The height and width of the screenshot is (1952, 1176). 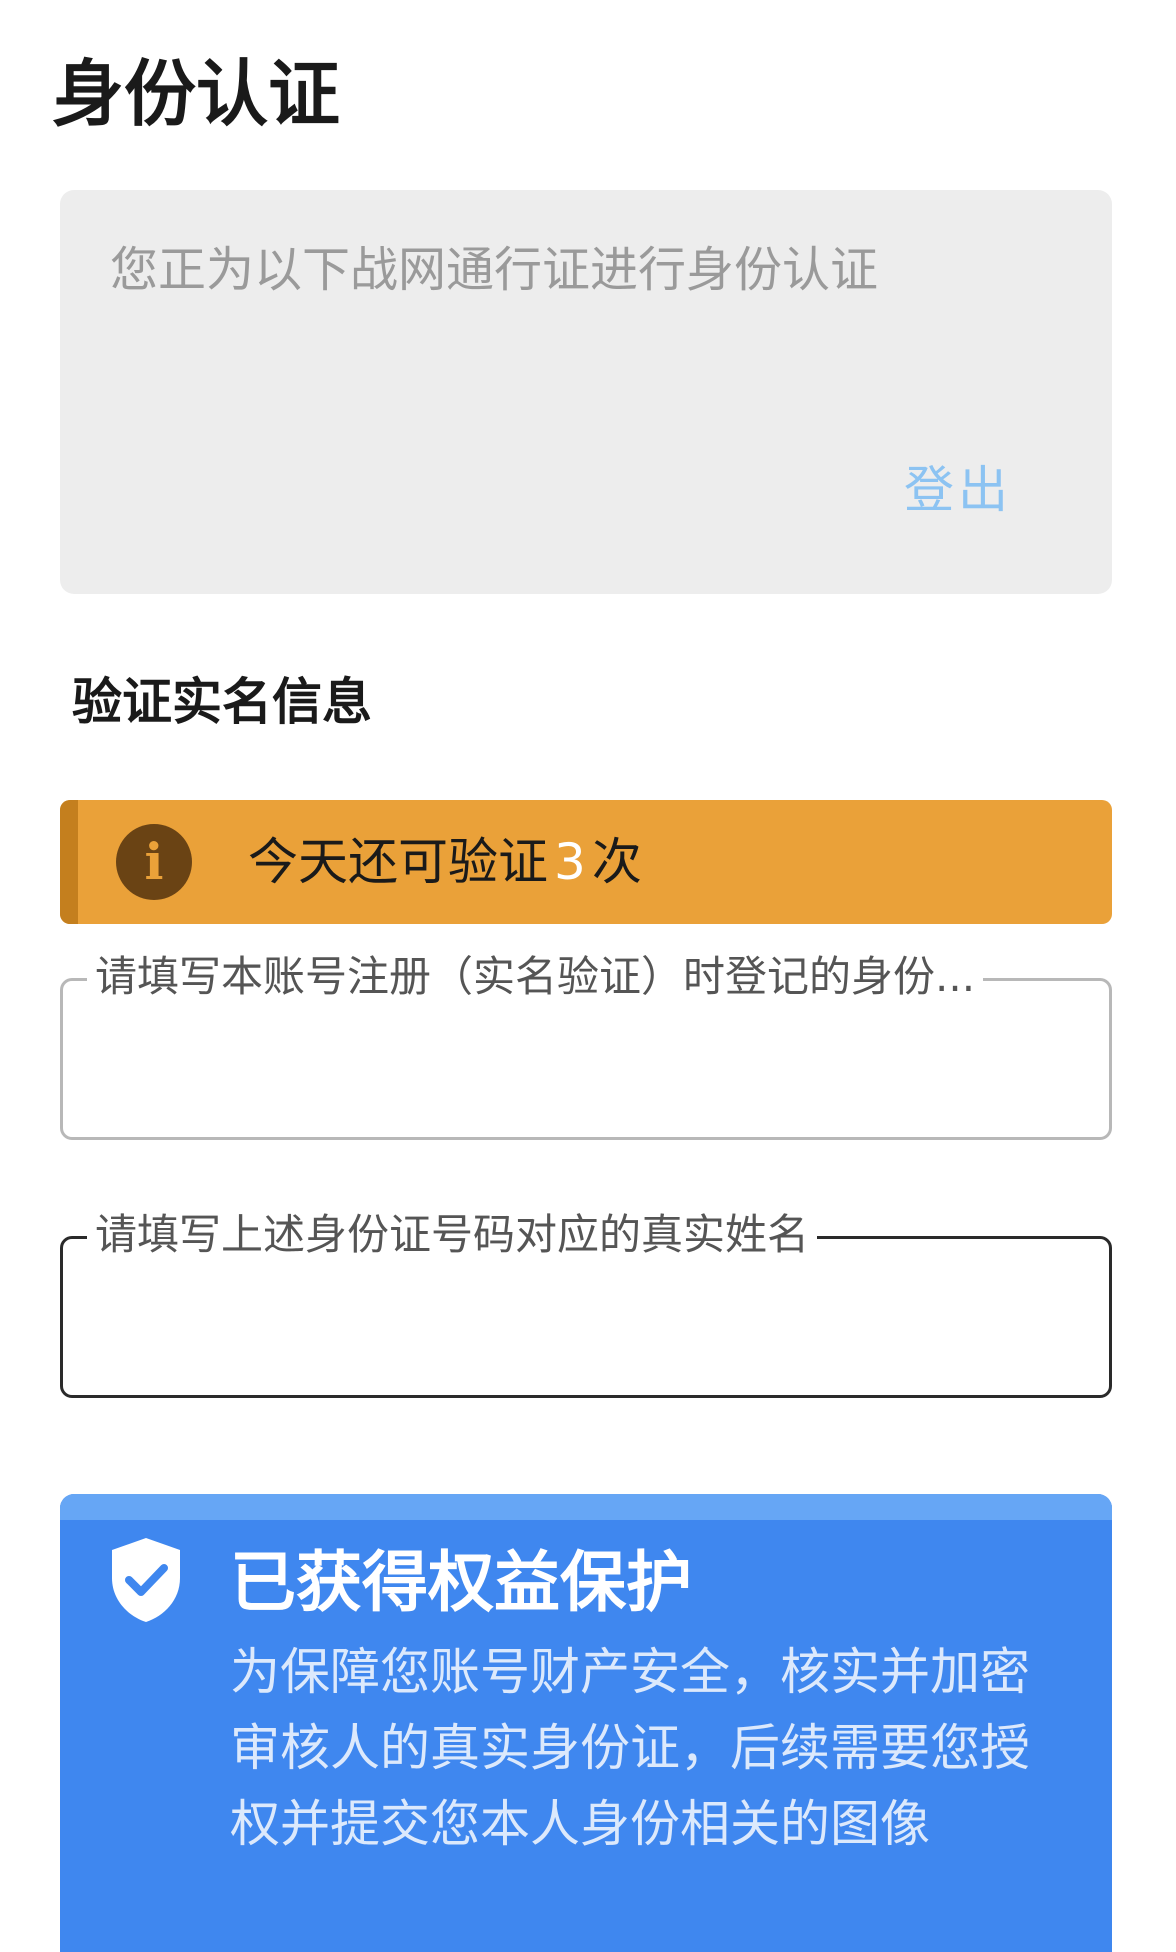 What do you see at coordinates (452, 1235) in the screenshot?
I see `real-name-label: 请填写上述身份证号码对应的真实姓名` at bounding box center [452, 1235].